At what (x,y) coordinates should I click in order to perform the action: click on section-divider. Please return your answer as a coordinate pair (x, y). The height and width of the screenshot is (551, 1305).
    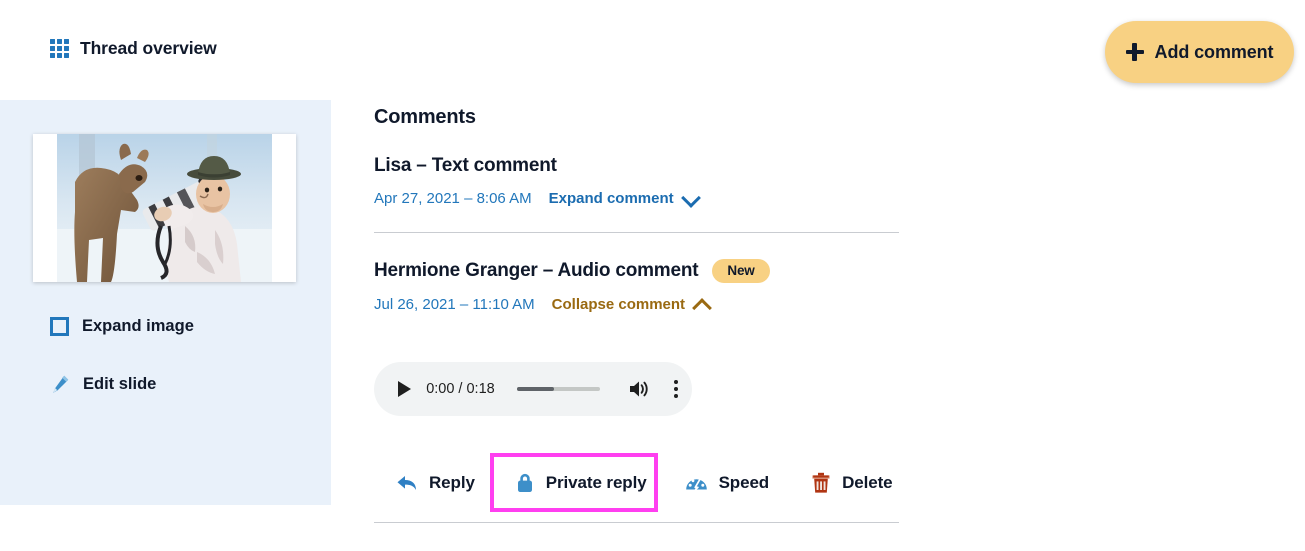
    Looking at the image, I should click on (636, 522).